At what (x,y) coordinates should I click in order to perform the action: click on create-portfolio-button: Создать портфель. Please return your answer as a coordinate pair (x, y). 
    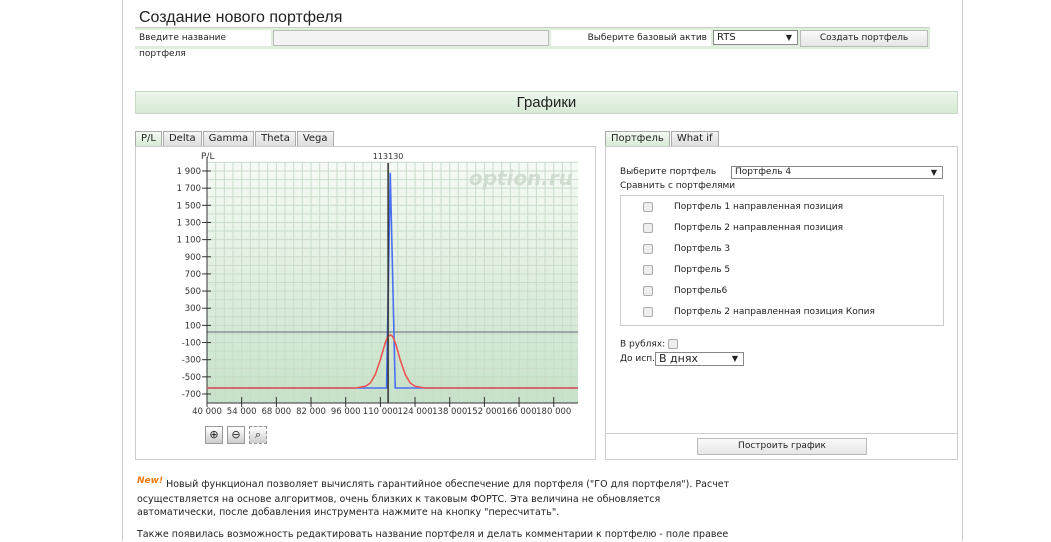
    Looking at the image, I should click on (864, 38).